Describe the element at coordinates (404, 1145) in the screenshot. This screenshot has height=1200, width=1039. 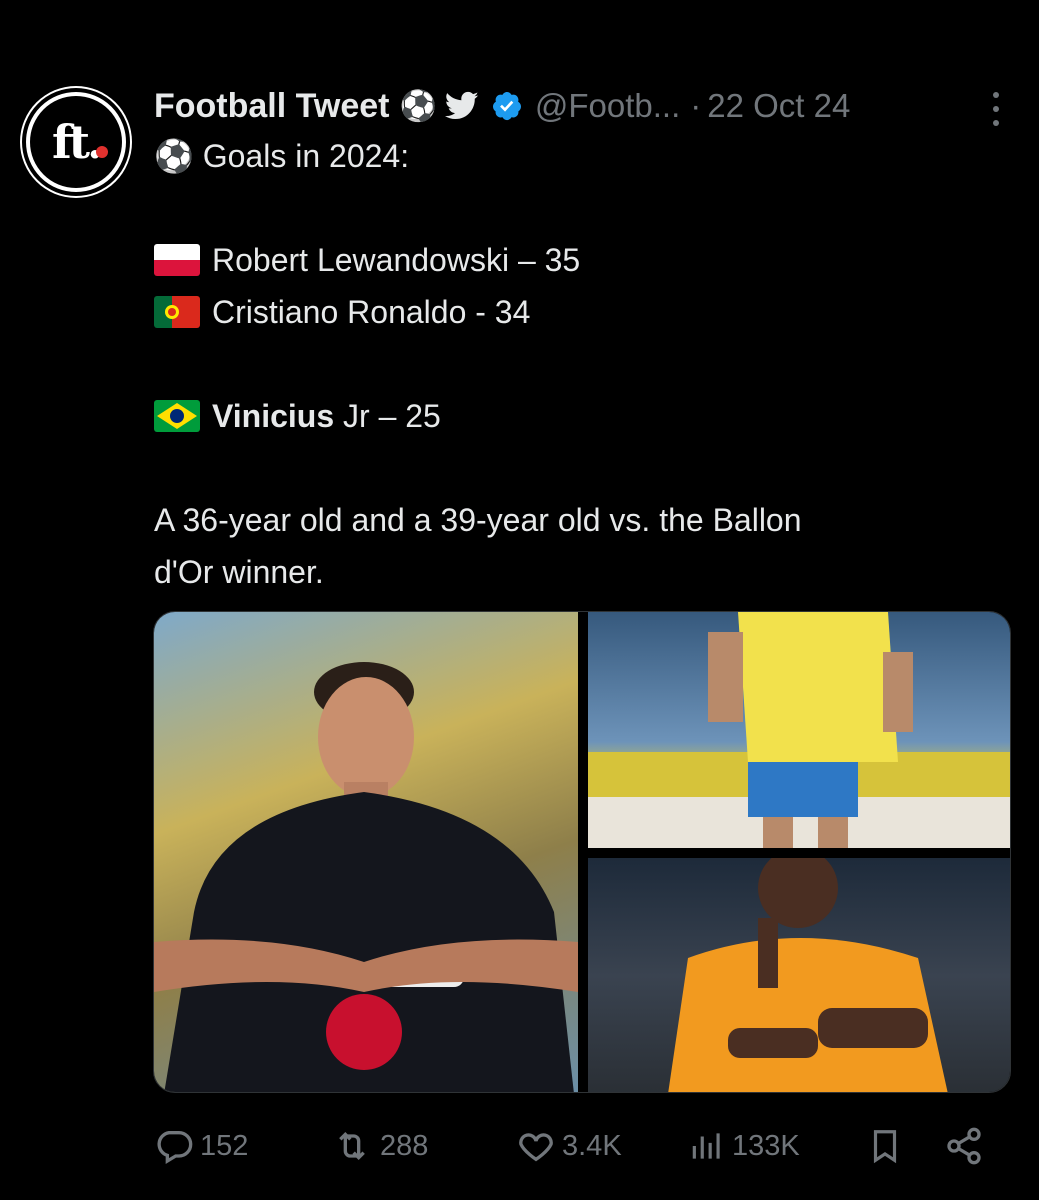
I see `repost-count: 288` at that location.